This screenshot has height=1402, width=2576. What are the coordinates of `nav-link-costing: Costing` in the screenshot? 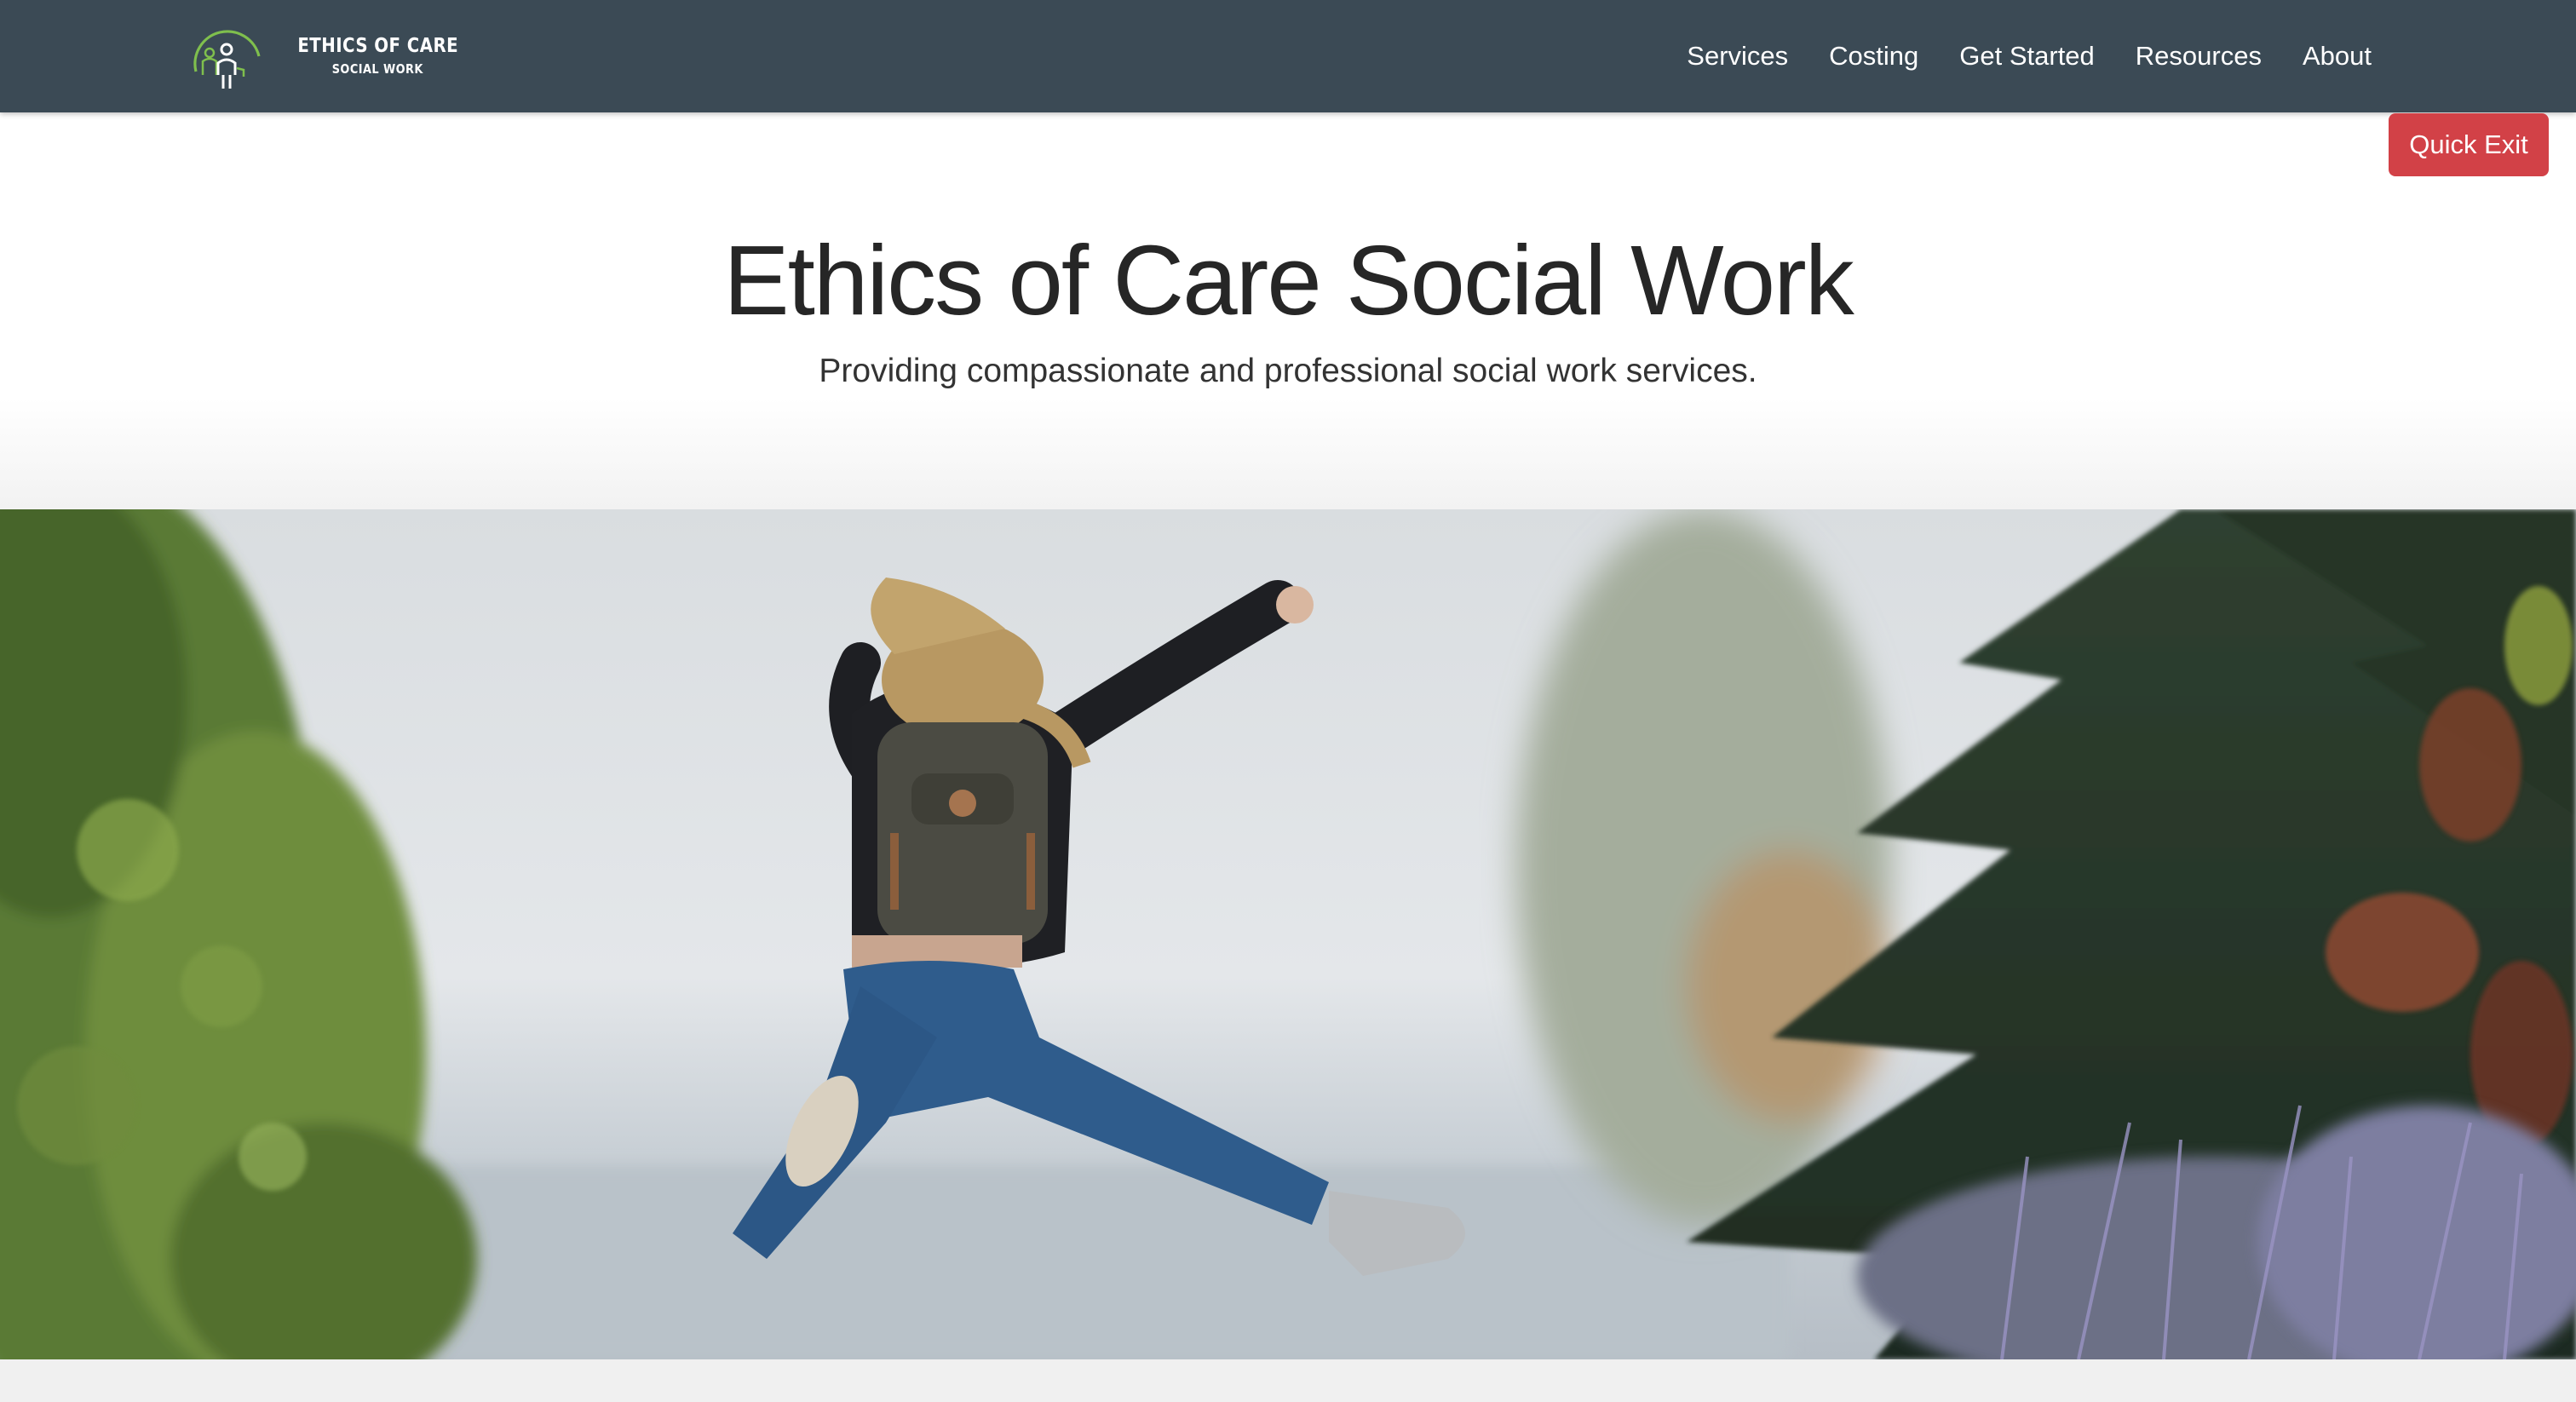 It's located at (1874, 57).